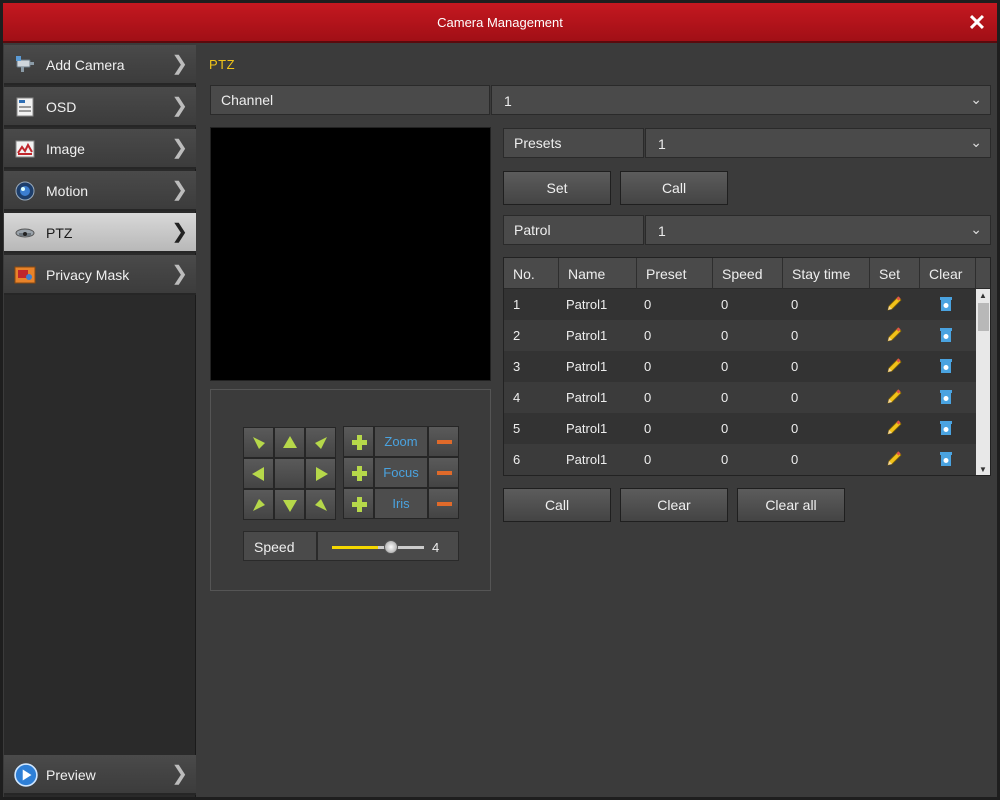 Image resolution: width=1000 pixels, height=800 pixels. What do you see at coordinates (59, 233) in the screenshot?
I see `sidebar-item-label: PTZ` at bounding box center [59, 233].